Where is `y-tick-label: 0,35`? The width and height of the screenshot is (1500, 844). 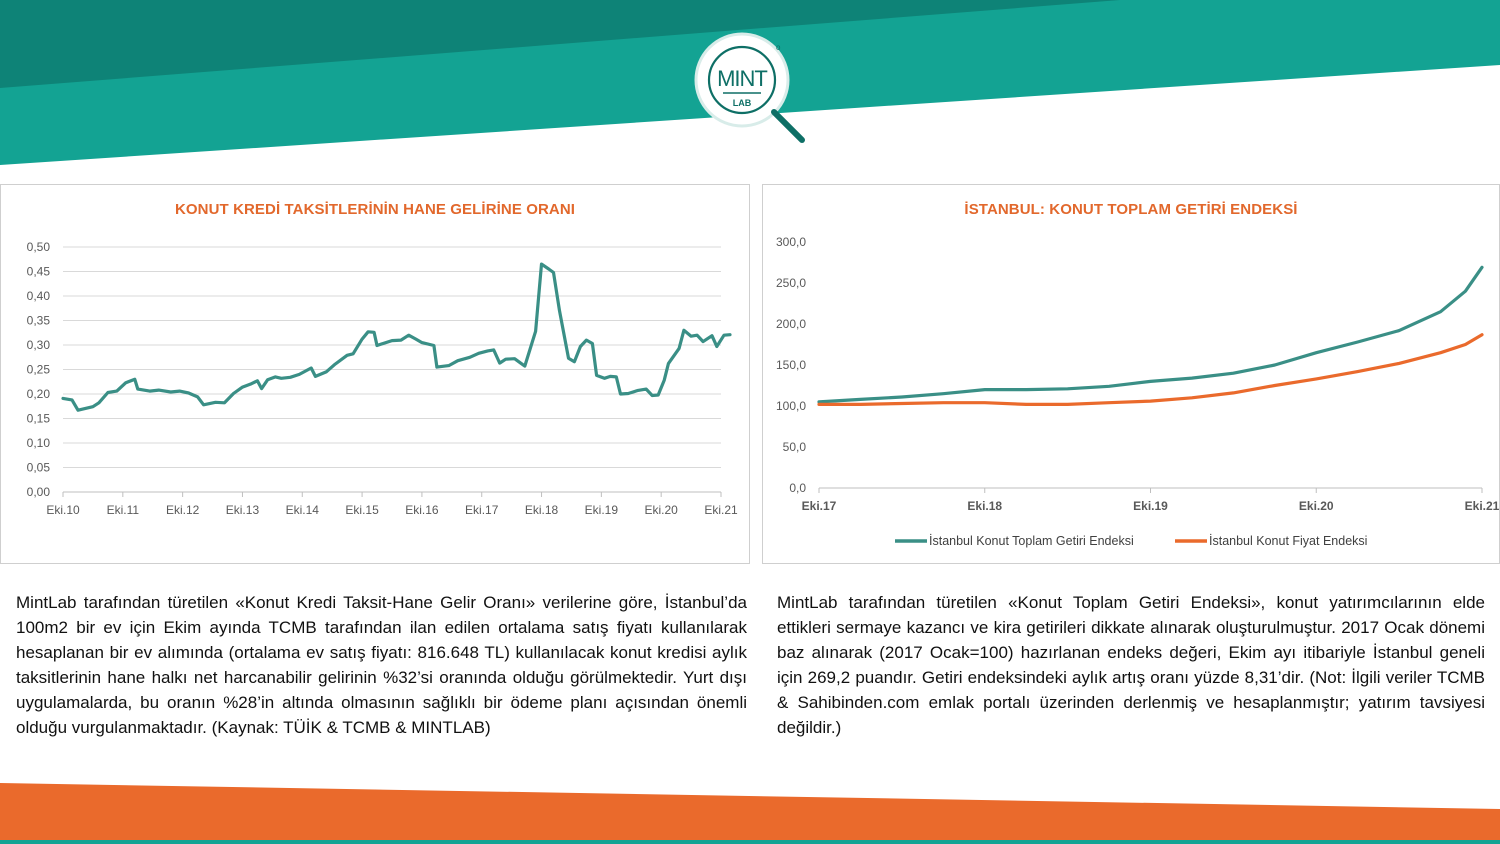
y-tick-label: 0,35 is located at coordinates (39, 321).